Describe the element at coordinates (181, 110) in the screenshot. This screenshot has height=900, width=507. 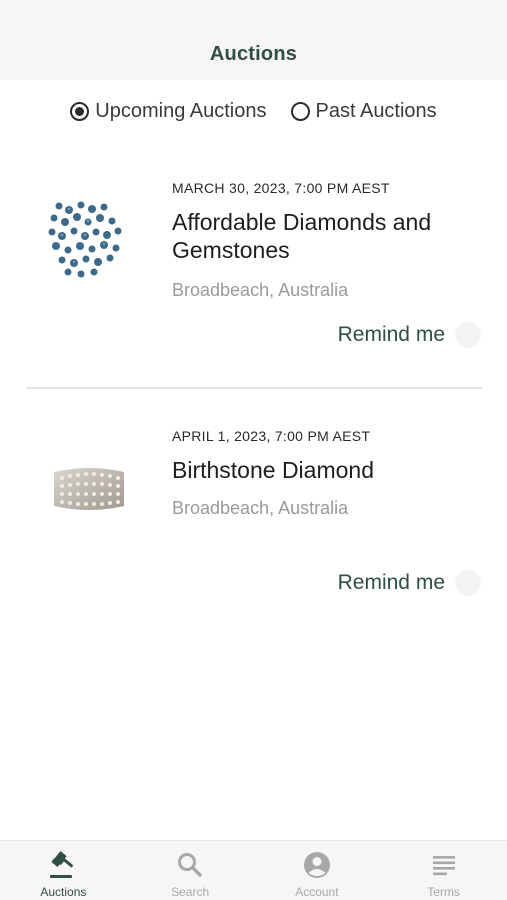
I see `filter-upcoming-label: Upcoming Auctions` at that location.